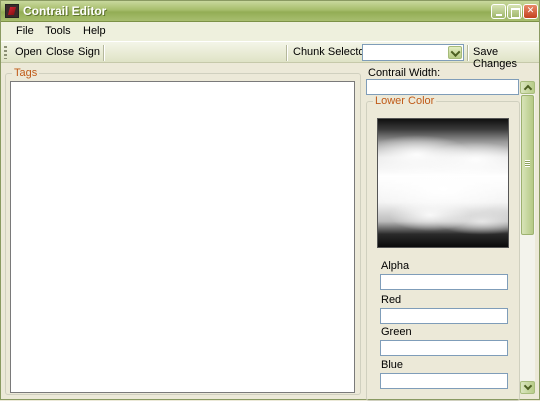 This screenshot has width=540, height=401. What do you see at coordinates (443, 183) in the screenshot?
I see `contrail-texture-preview` at bounding box center [443, 183].